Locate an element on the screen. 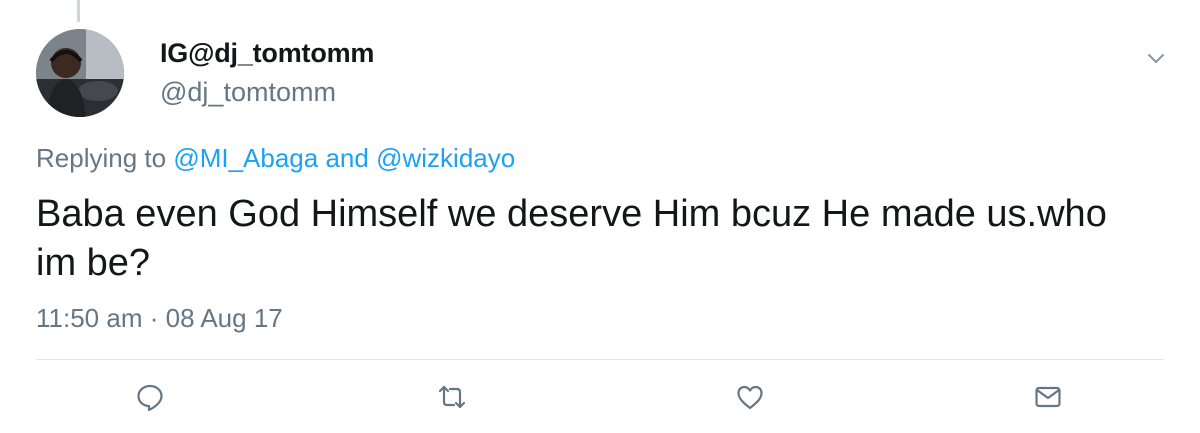 Image resolution: width=1200 pixels, height=433 pixels. reply-conjunction: and is located at coordinates (346, 158).